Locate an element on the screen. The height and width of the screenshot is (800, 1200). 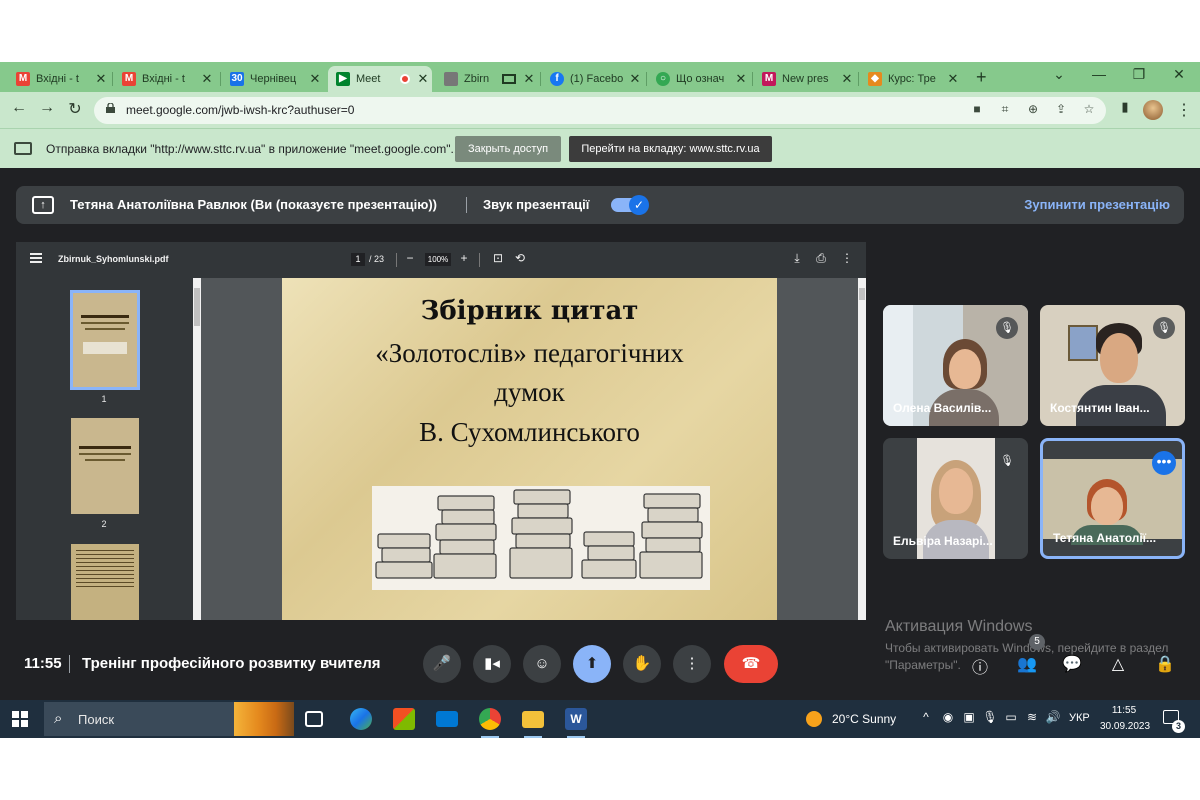
download-icon: ⤓ is located at coordinates (797, 258).